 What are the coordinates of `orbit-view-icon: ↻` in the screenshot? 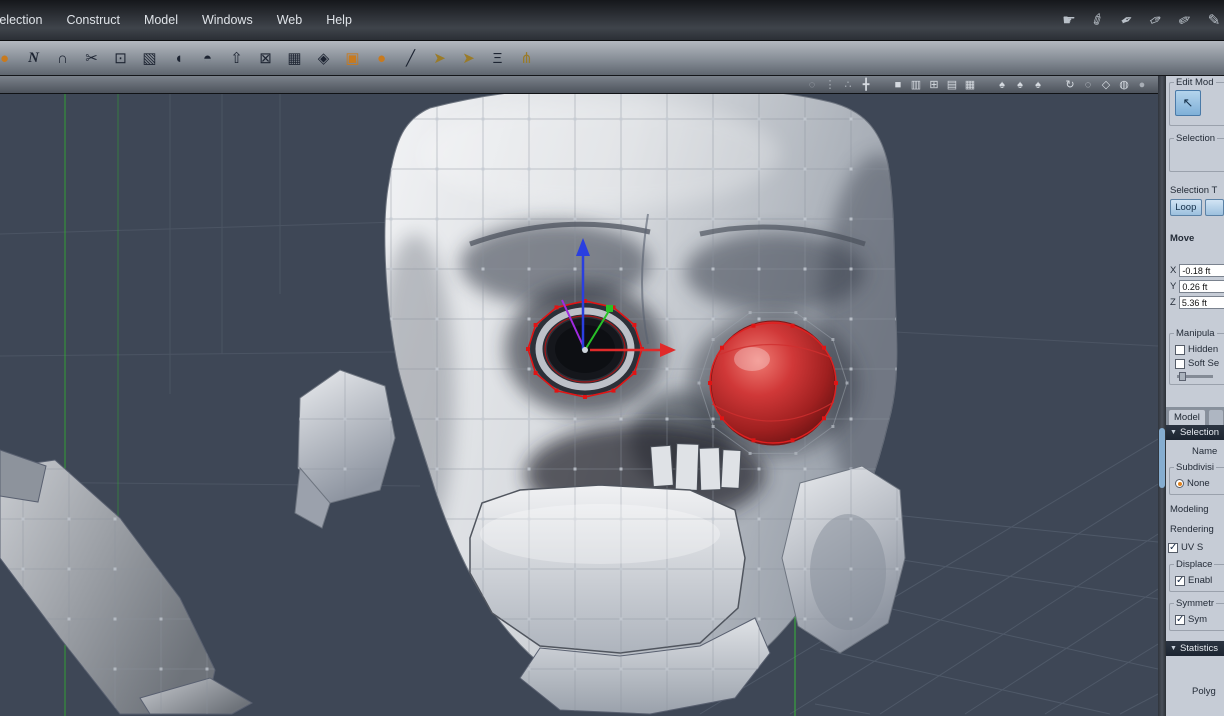 It's located at (1070, 85).